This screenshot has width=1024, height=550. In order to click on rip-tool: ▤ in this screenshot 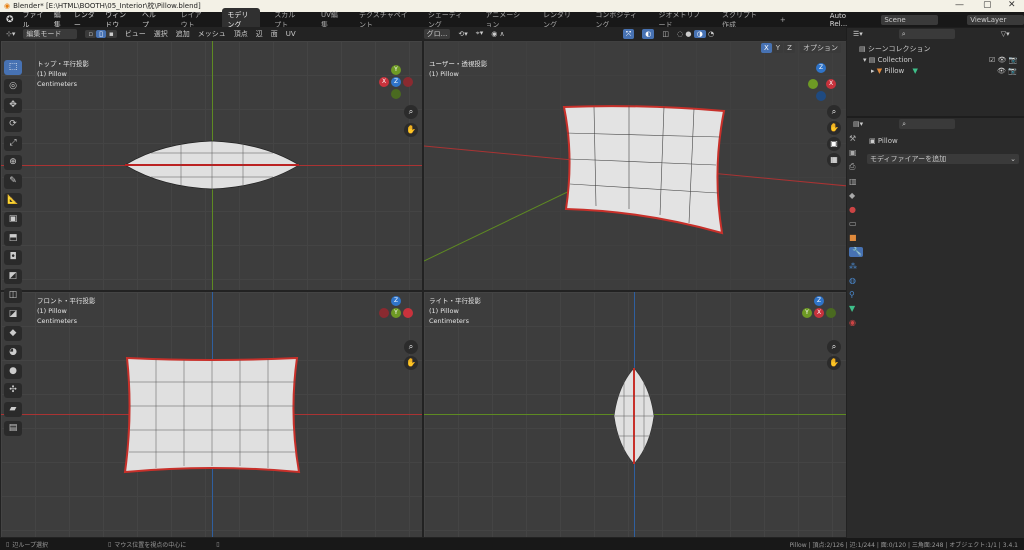, I will do `click(13, 428)`.